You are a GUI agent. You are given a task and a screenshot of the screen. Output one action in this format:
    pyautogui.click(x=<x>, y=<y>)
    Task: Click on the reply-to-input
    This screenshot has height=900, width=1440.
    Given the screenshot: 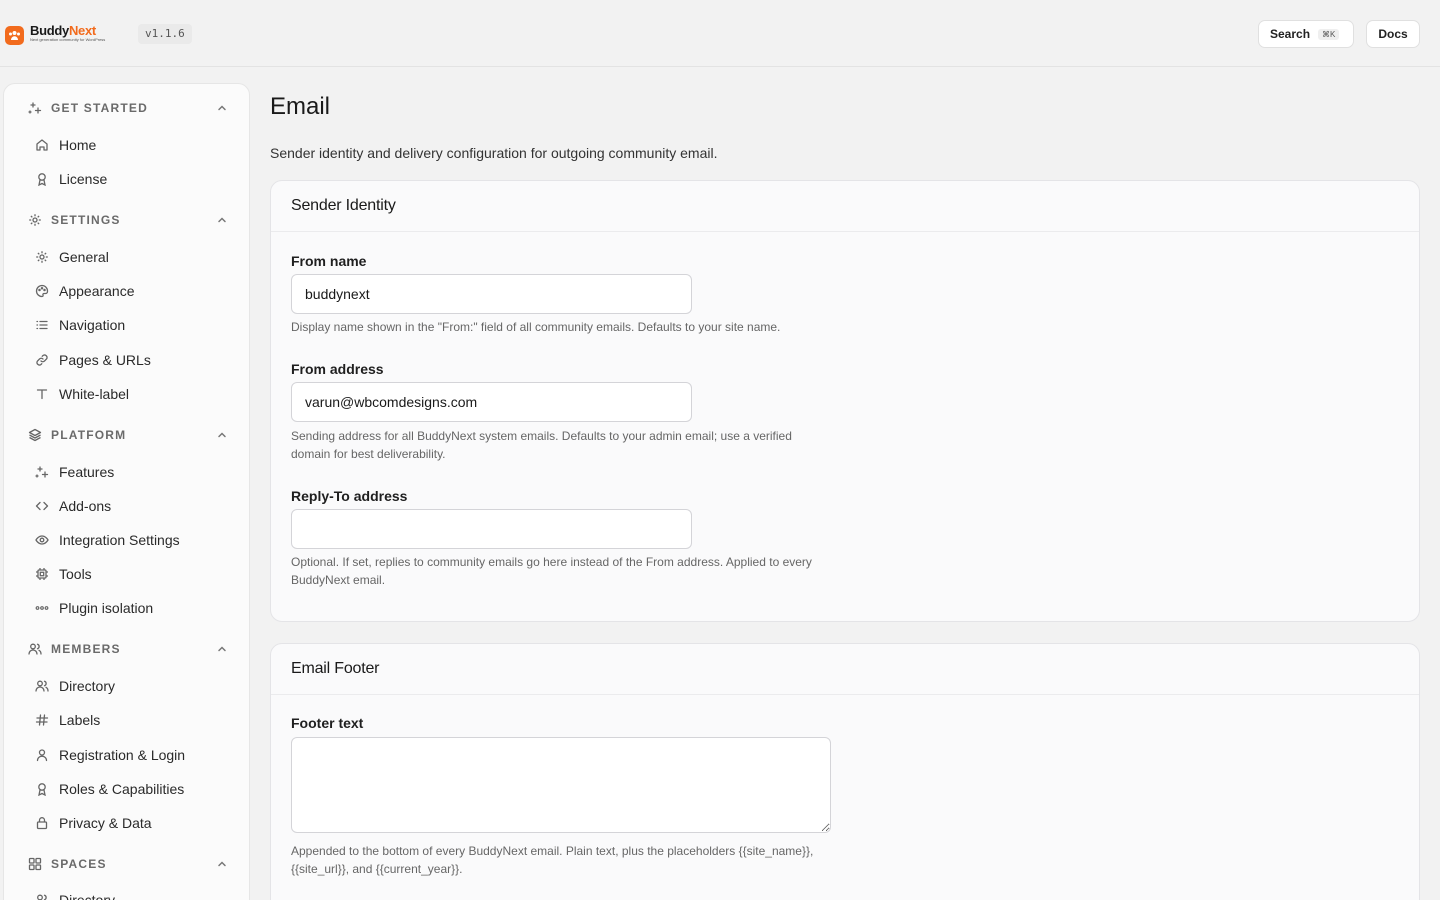 What is the action you would take?
    pyautogui.click(x=491, y=529)
    